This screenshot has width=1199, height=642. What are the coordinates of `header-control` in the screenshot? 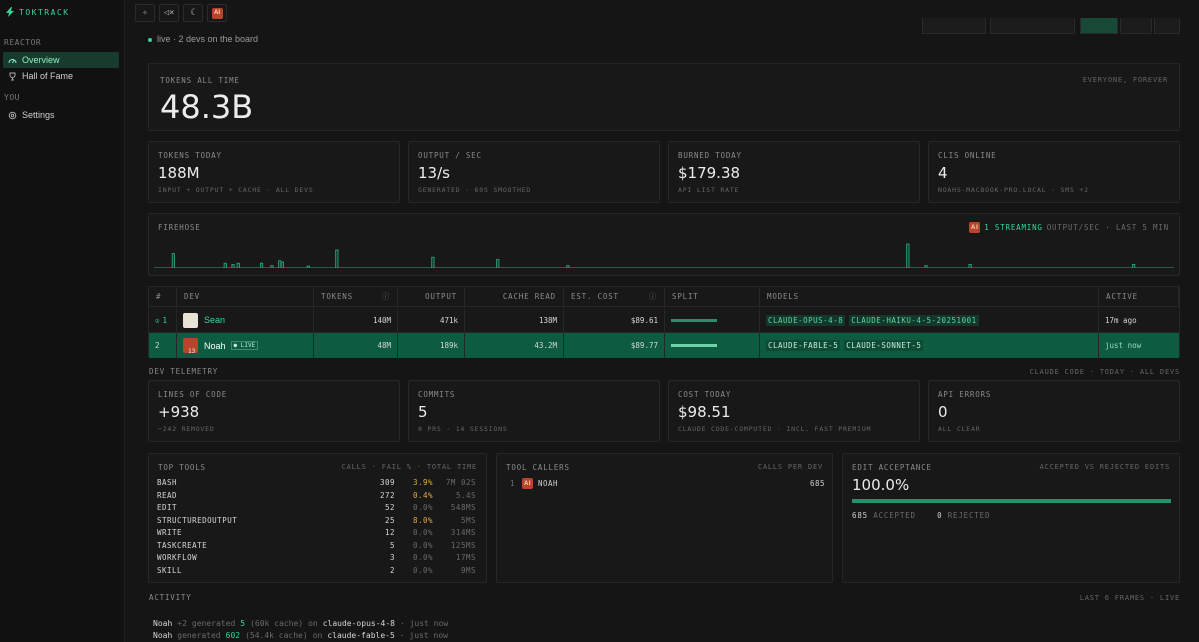 It's located at (1032, 26).